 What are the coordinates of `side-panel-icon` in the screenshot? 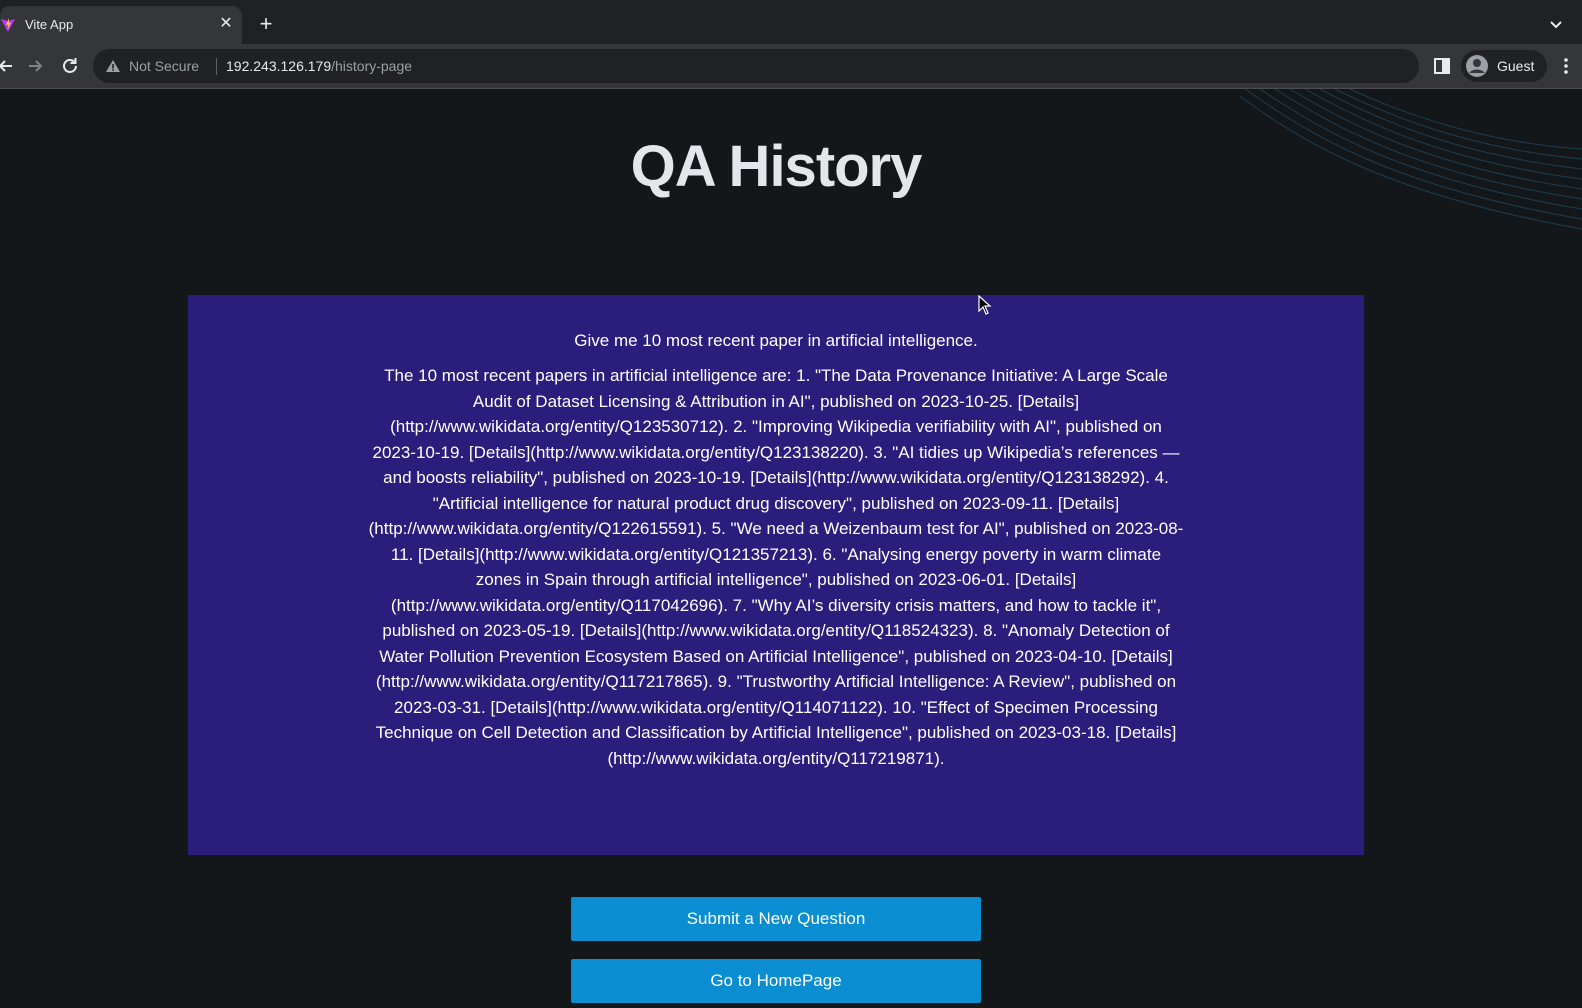 It's located at (1442, 66).